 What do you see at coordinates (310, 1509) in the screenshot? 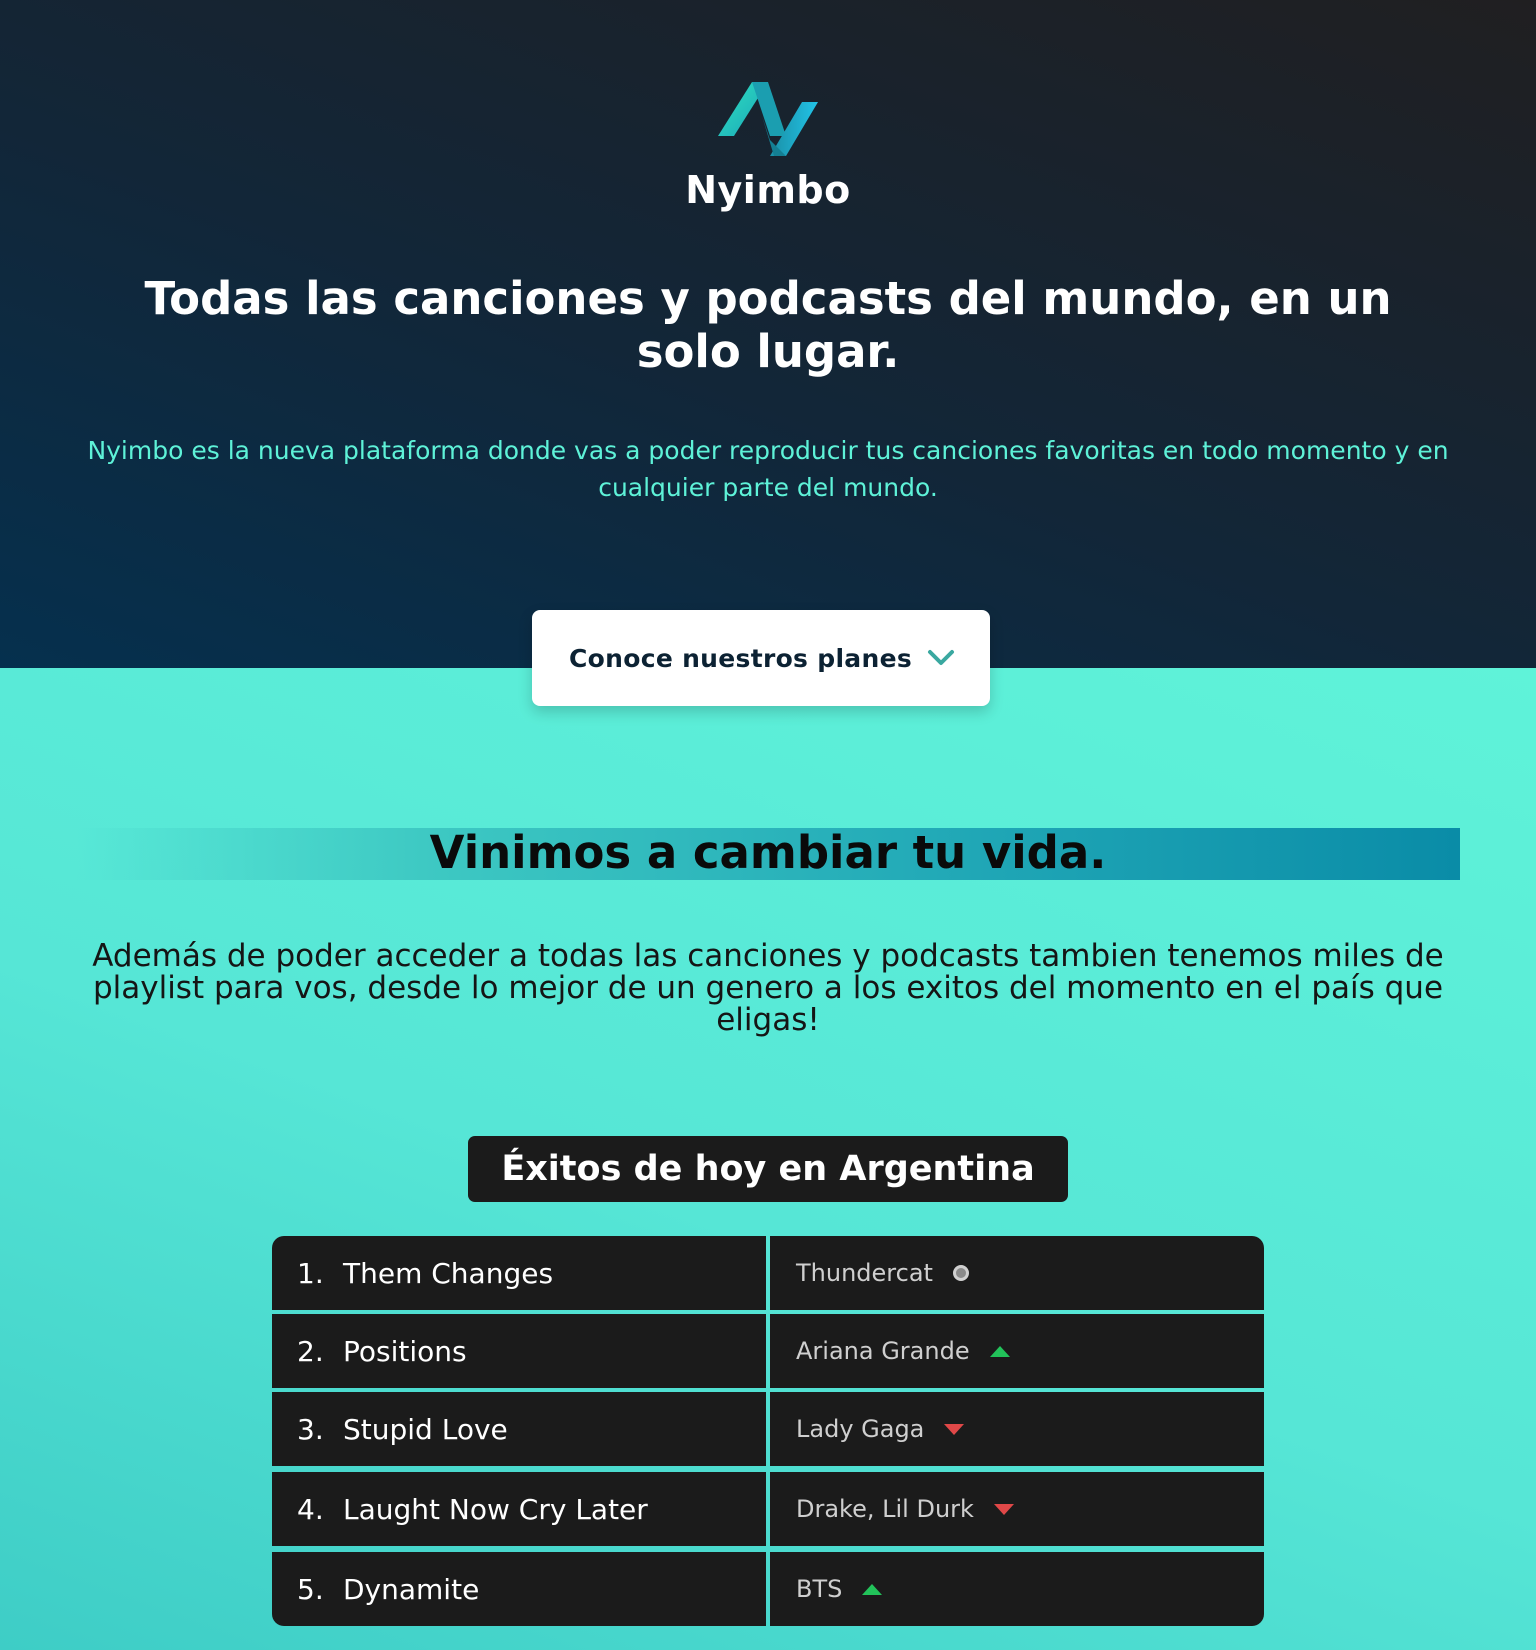
I see `rank-number: 4.` at bounding box center [310, 1509].